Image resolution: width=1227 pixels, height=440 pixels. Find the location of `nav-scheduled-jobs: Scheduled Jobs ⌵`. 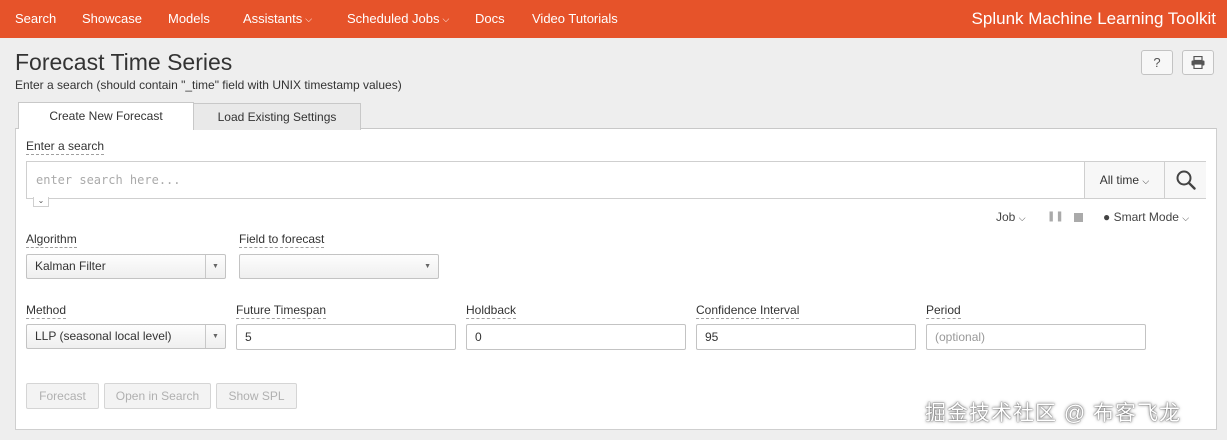

nav-scheduled-jobs: Scheduled Jobs ⌵ is located at coordinates (398, 19).